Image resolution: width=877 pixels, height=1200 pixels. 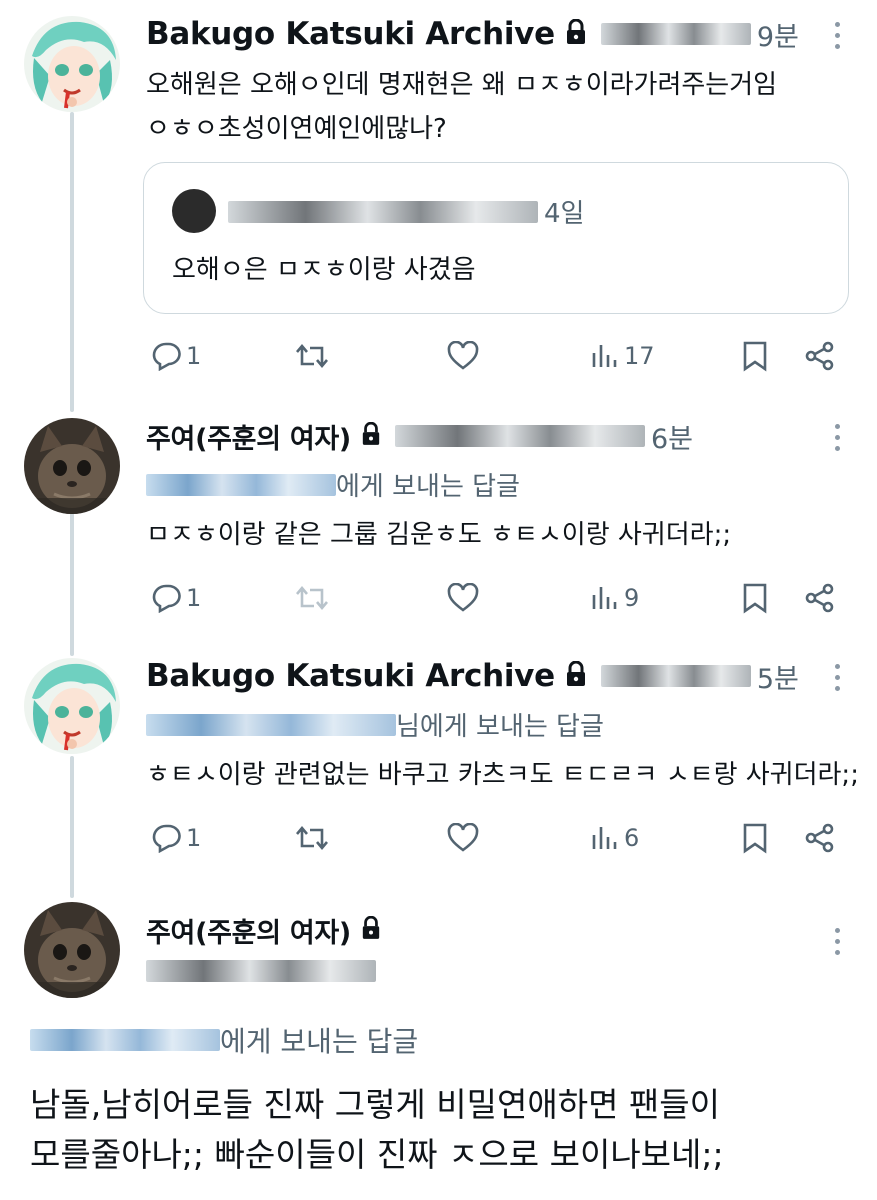 What do you see at coordinates (496, 598) in the screenshot?
I see `action-bar: 1 9` at bounding box center [496, 598].